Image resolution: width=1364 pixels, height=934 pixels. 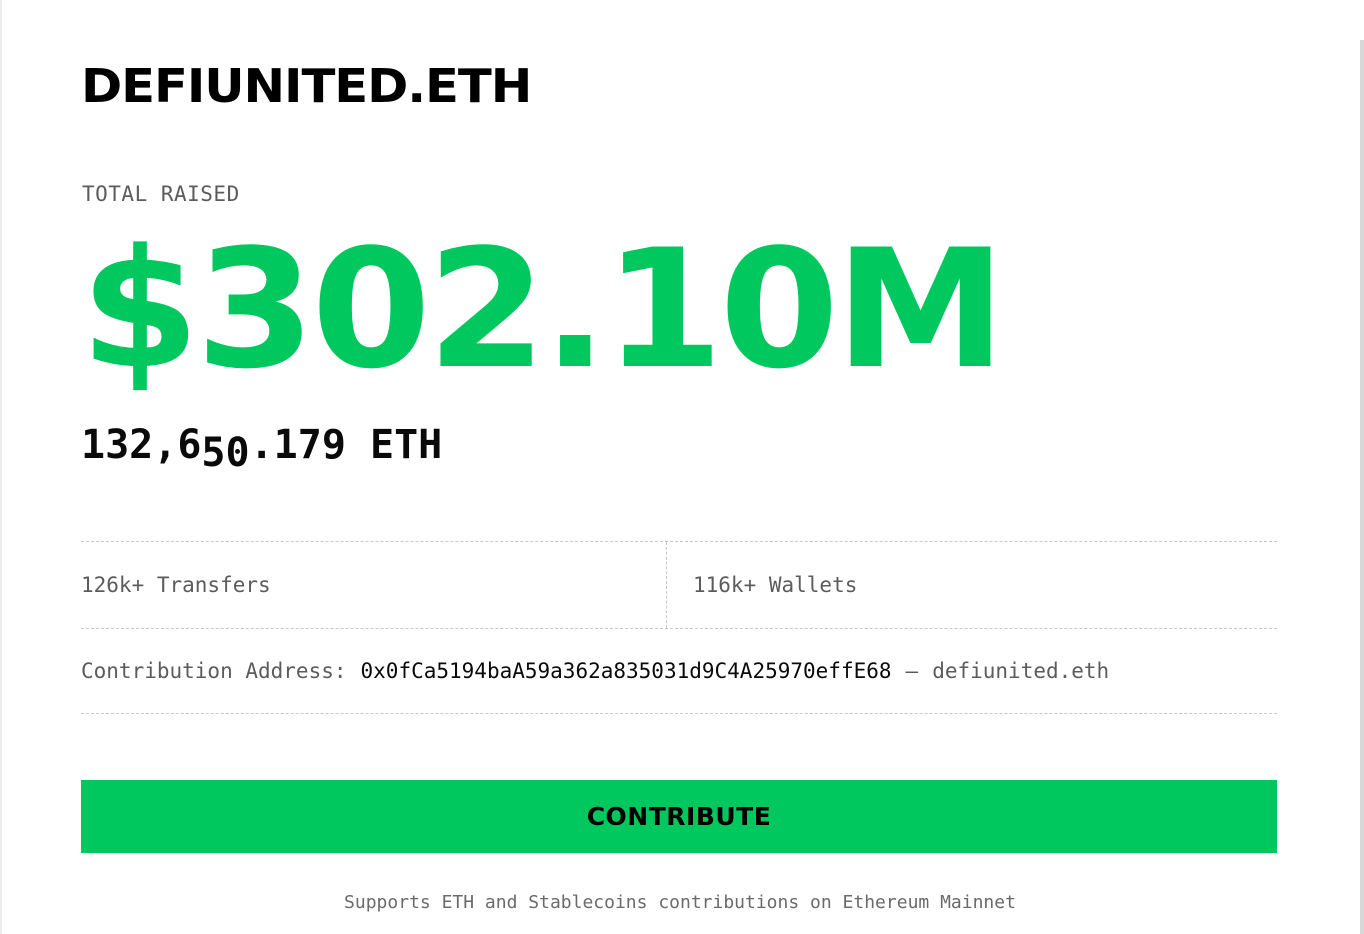 What do you see at coordinates (225, 453) in the screenshot?
I see `eth-amount-rolling-digits: 50` at bounding box center [225, 453].